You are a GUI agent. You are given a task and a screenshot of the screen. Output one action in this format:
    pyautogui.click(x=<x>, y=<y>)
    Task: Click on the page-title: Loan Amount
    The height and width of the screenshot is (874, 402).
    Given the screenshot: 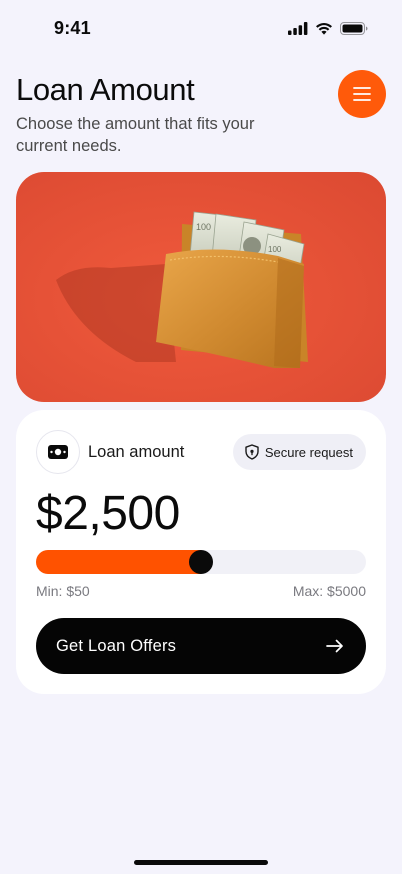 What is the action you would take?
    pyautogui.click(x=105, y=89)
    